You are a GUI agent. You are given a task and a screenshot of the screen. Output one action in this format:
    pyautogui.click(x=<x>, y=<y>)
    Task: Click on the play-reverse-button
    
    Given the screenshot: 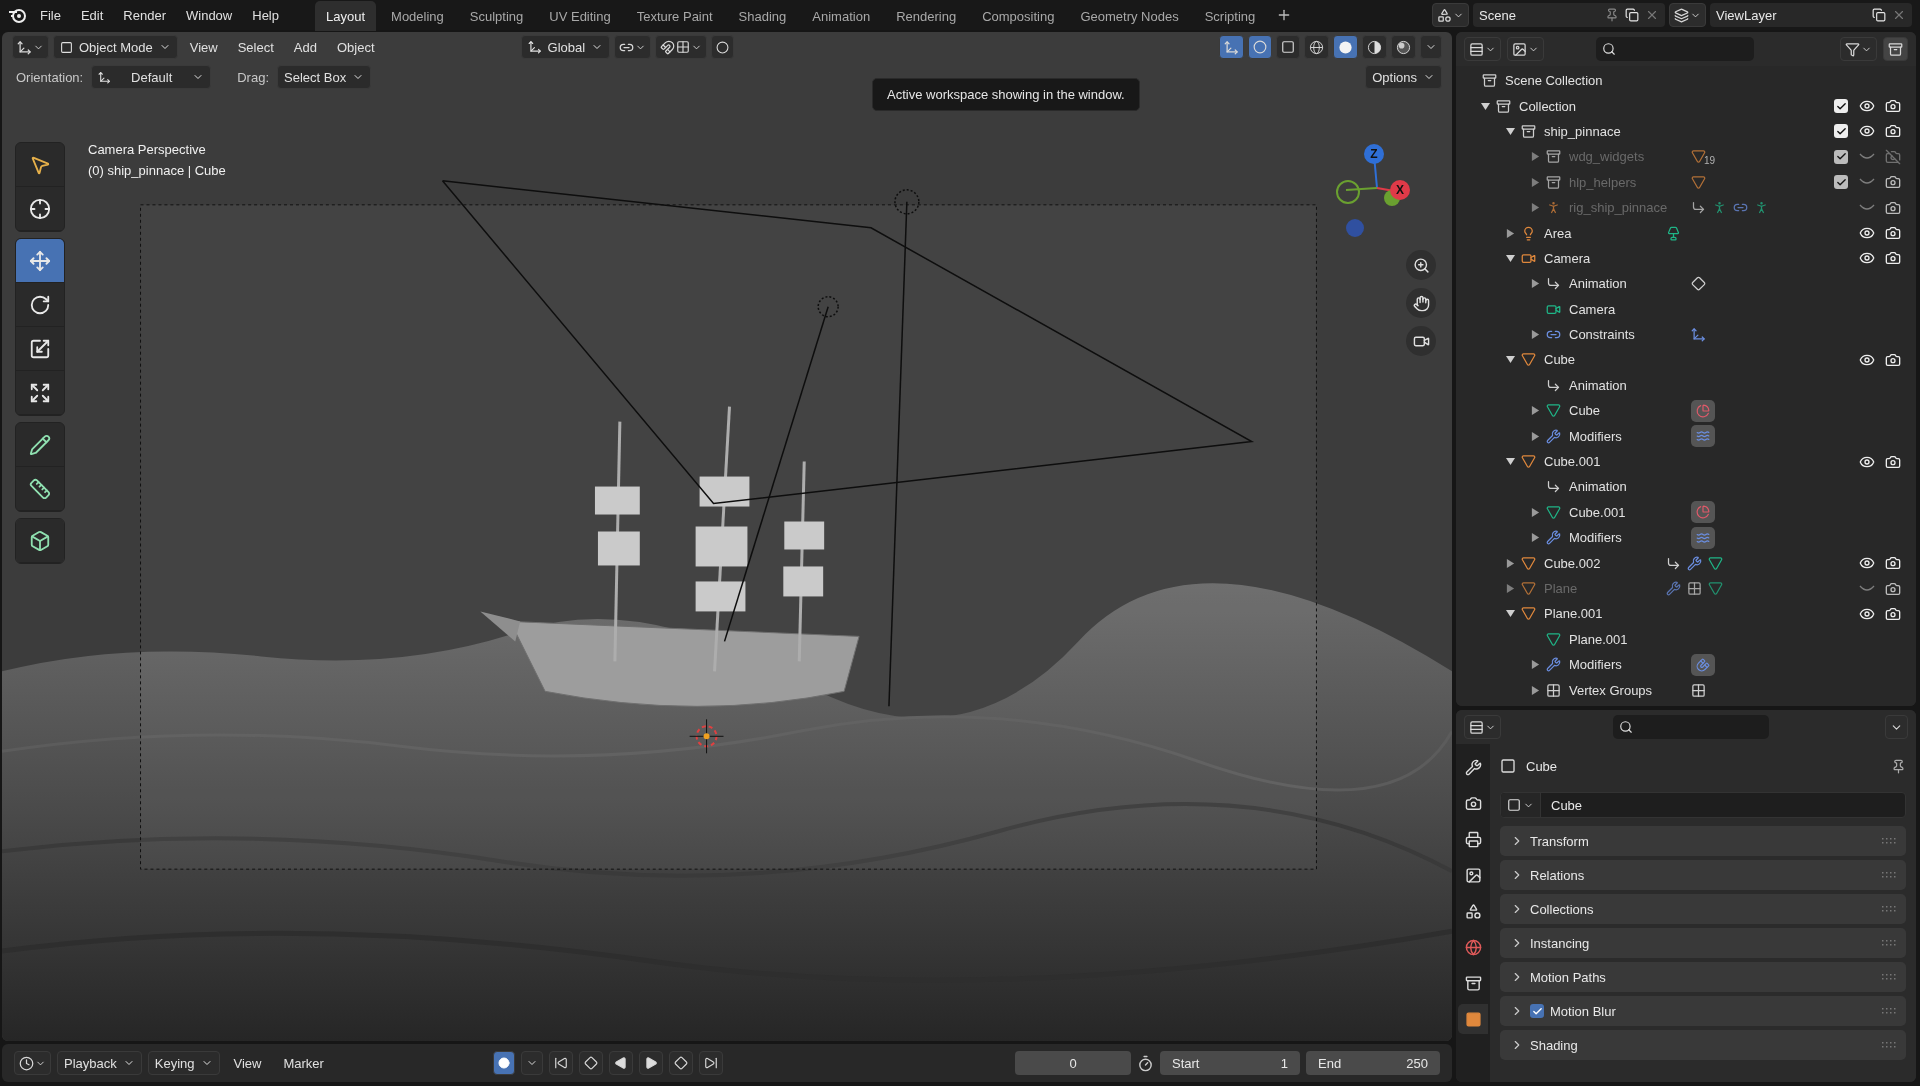 What is the action you would take?
    pyautogui.click(x=621, y=1063)
    